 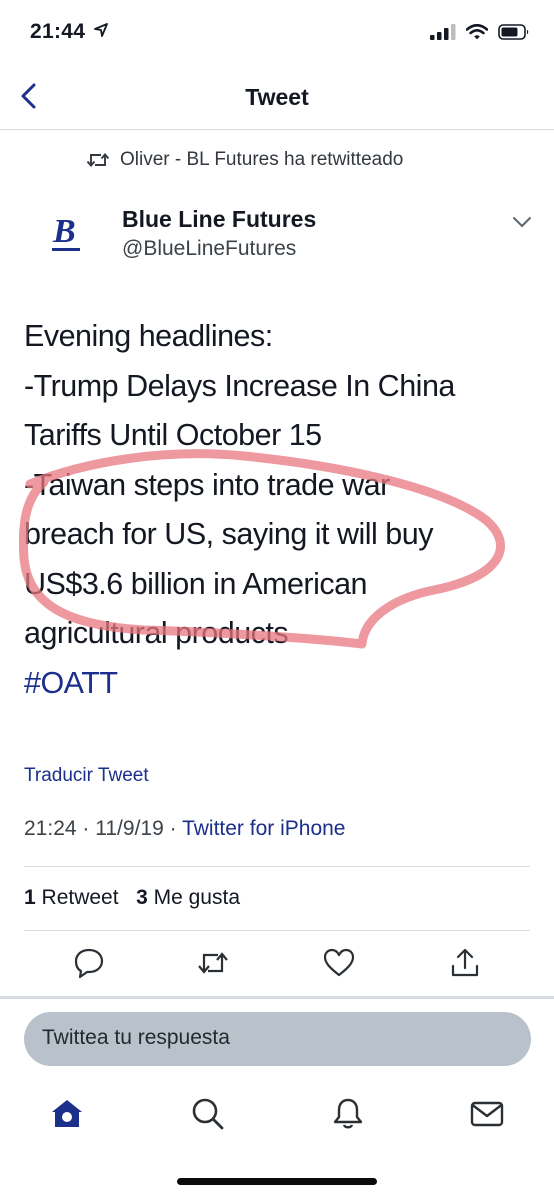 What do you see at coordinates (219, 219) in the screenshot?
I see `author-name: Blue Line Futures` at bounding box center [219, 219].